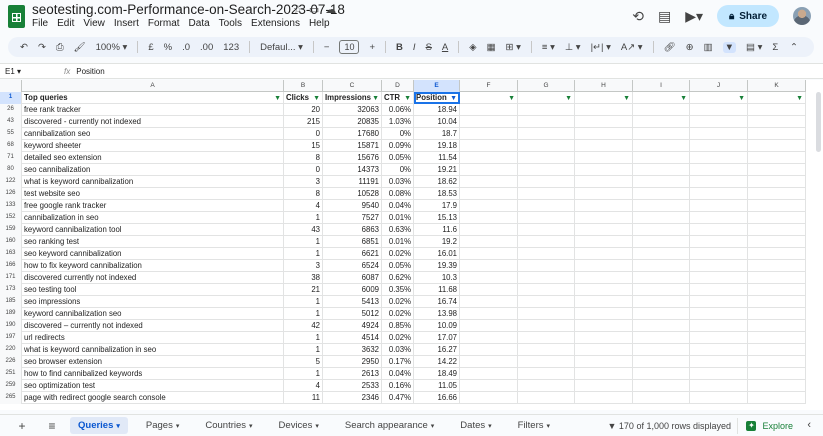 The height and width of the screenshot is (436, 823). I want to click on column-header: H, so click(604, 86).